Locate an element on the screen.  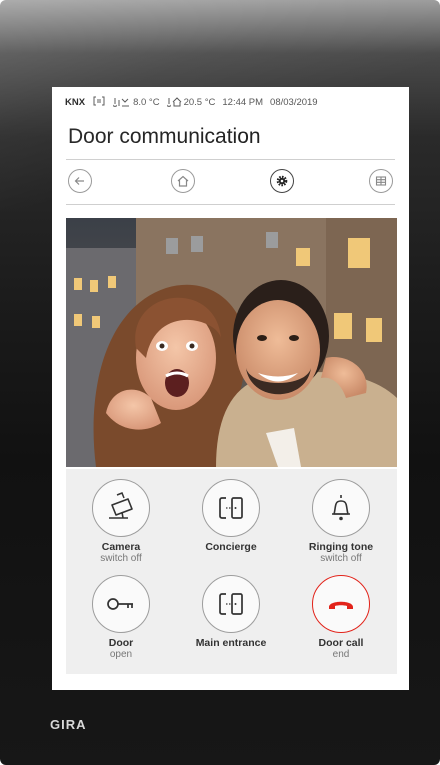
key-icon is located at coordinates (120, 604).